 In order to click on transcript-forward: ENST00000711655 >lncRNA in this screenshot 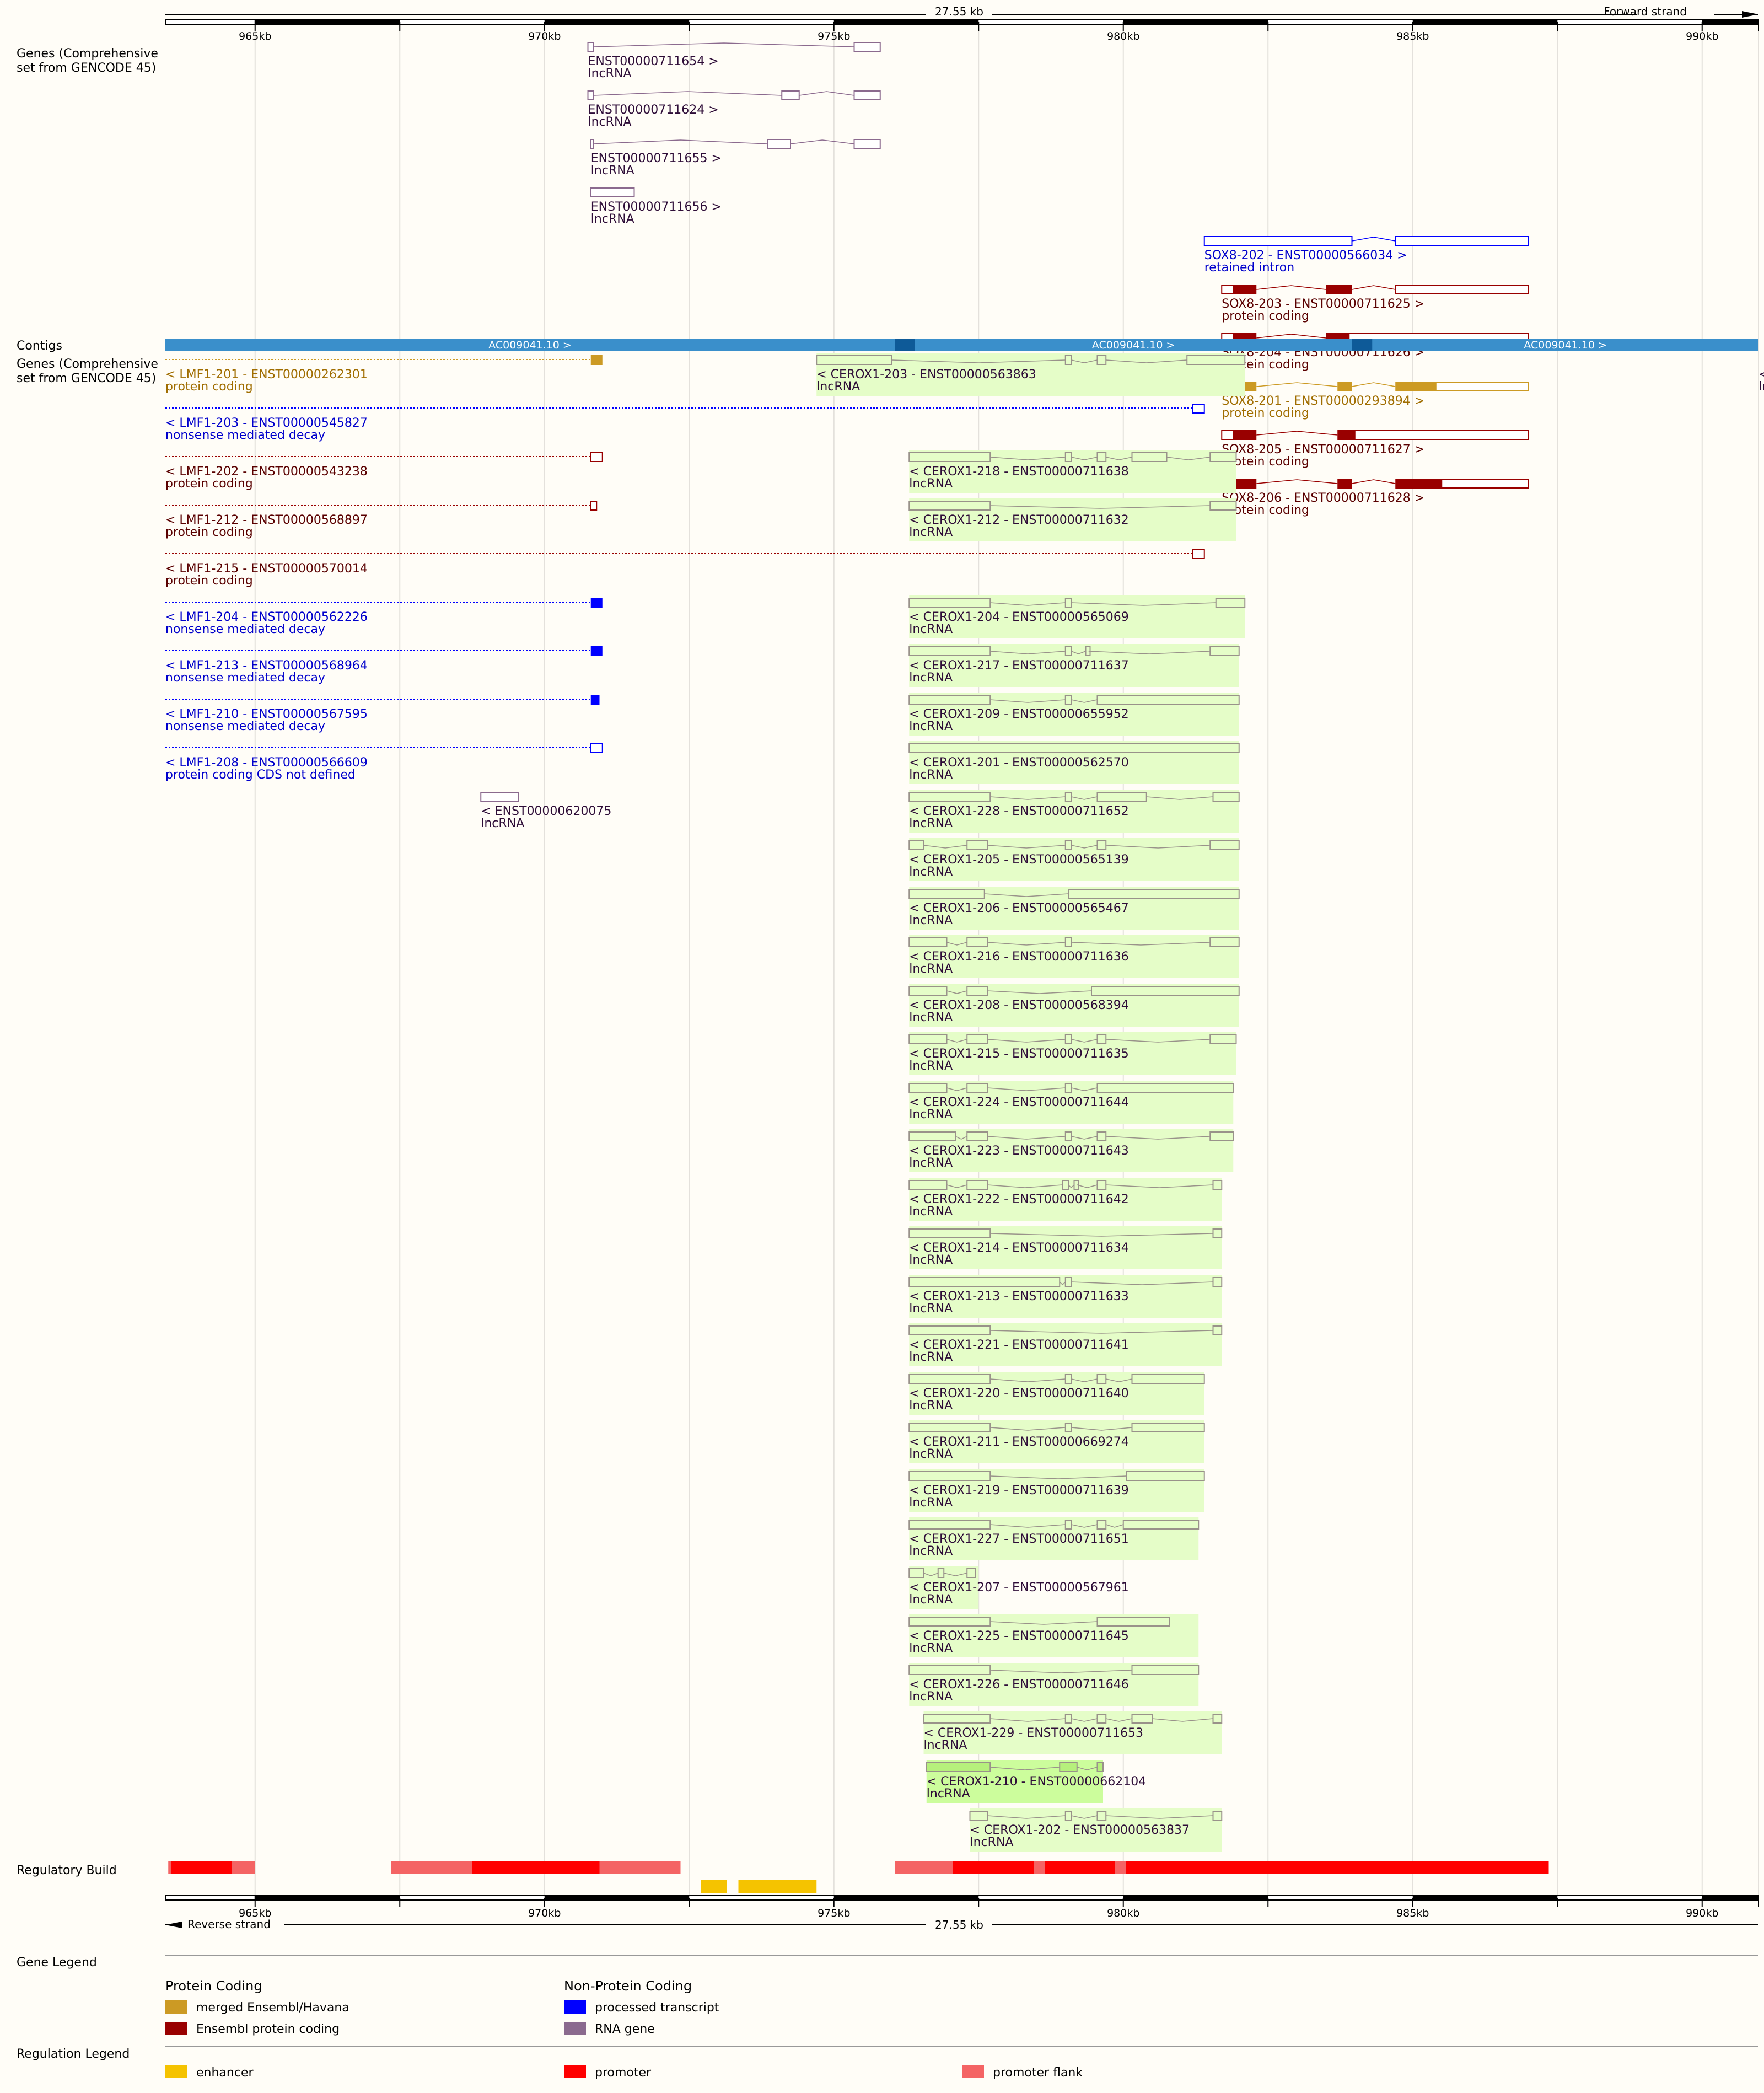, I will do `click(736, 158)`.